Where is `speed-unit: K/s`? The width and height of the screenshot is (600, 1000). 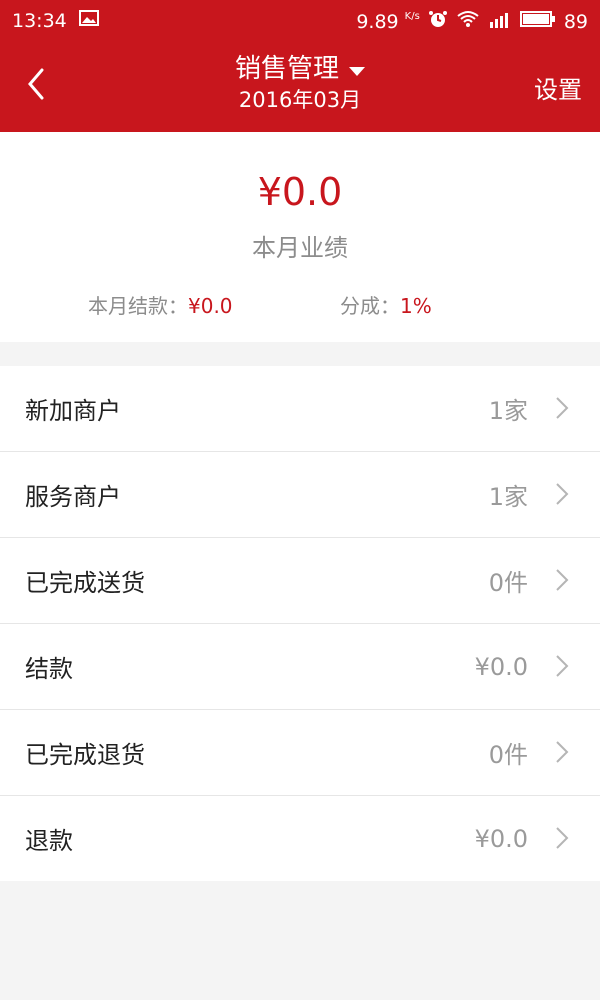 speed-unit: K/s is located at coordinates (412, 16).